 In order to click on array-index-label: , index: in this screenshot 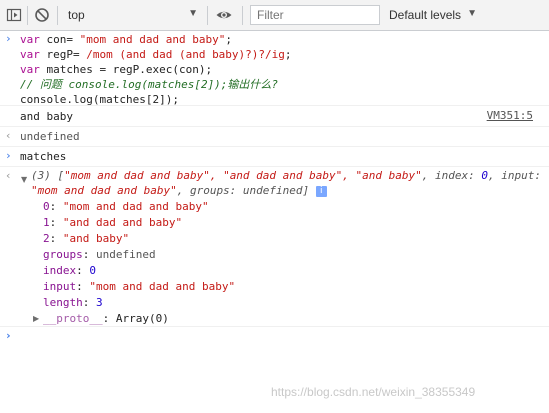, I will do `click(451, 175)`.